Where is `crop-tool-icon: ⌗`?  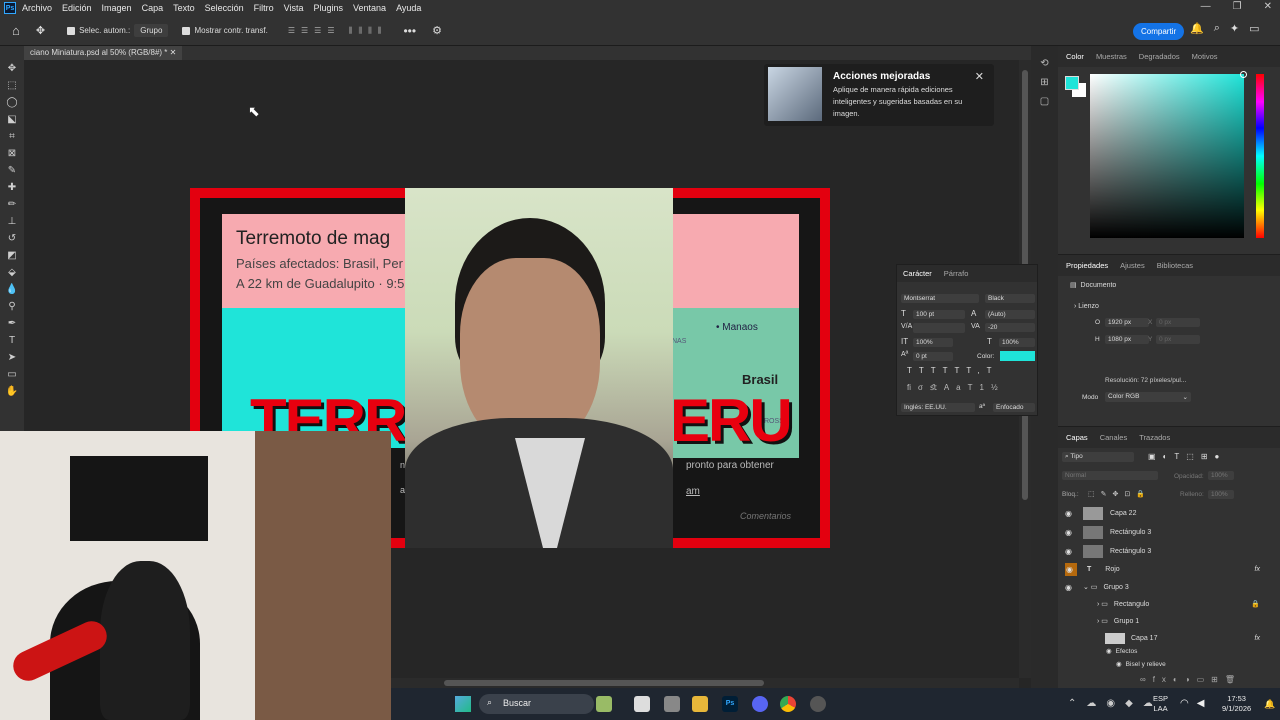
crop-tool-icon: ⌗ is located at coordinates (12, 136).